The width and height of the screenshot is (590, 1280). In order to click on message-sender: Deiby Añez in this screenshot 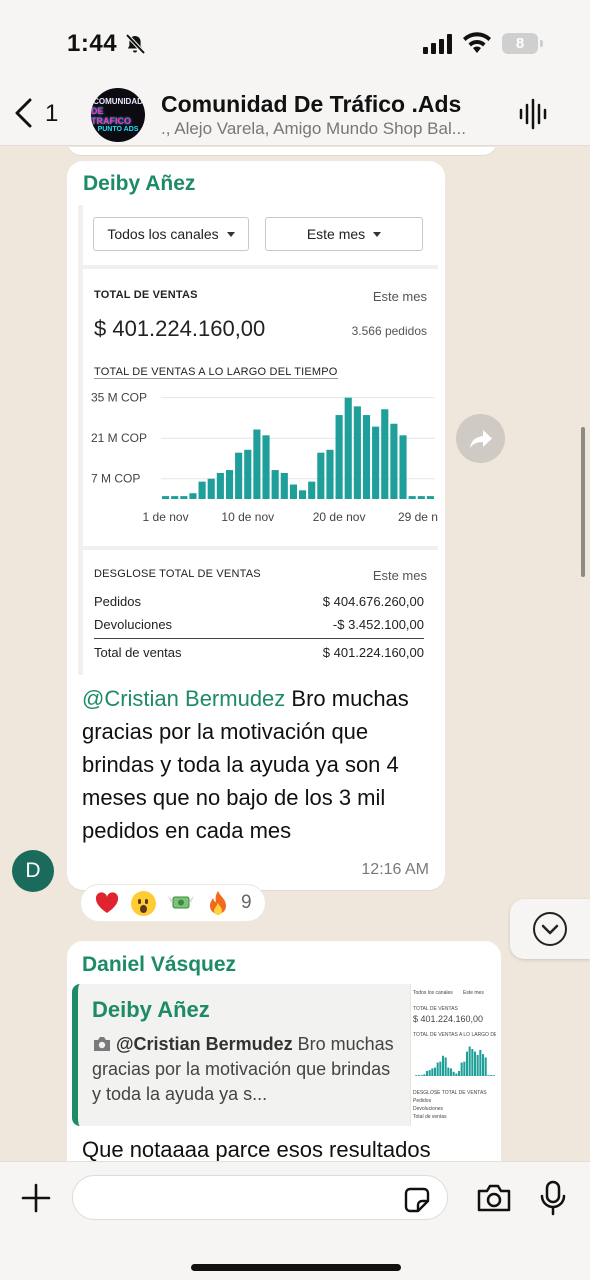, I will do `click(139, 184)`.